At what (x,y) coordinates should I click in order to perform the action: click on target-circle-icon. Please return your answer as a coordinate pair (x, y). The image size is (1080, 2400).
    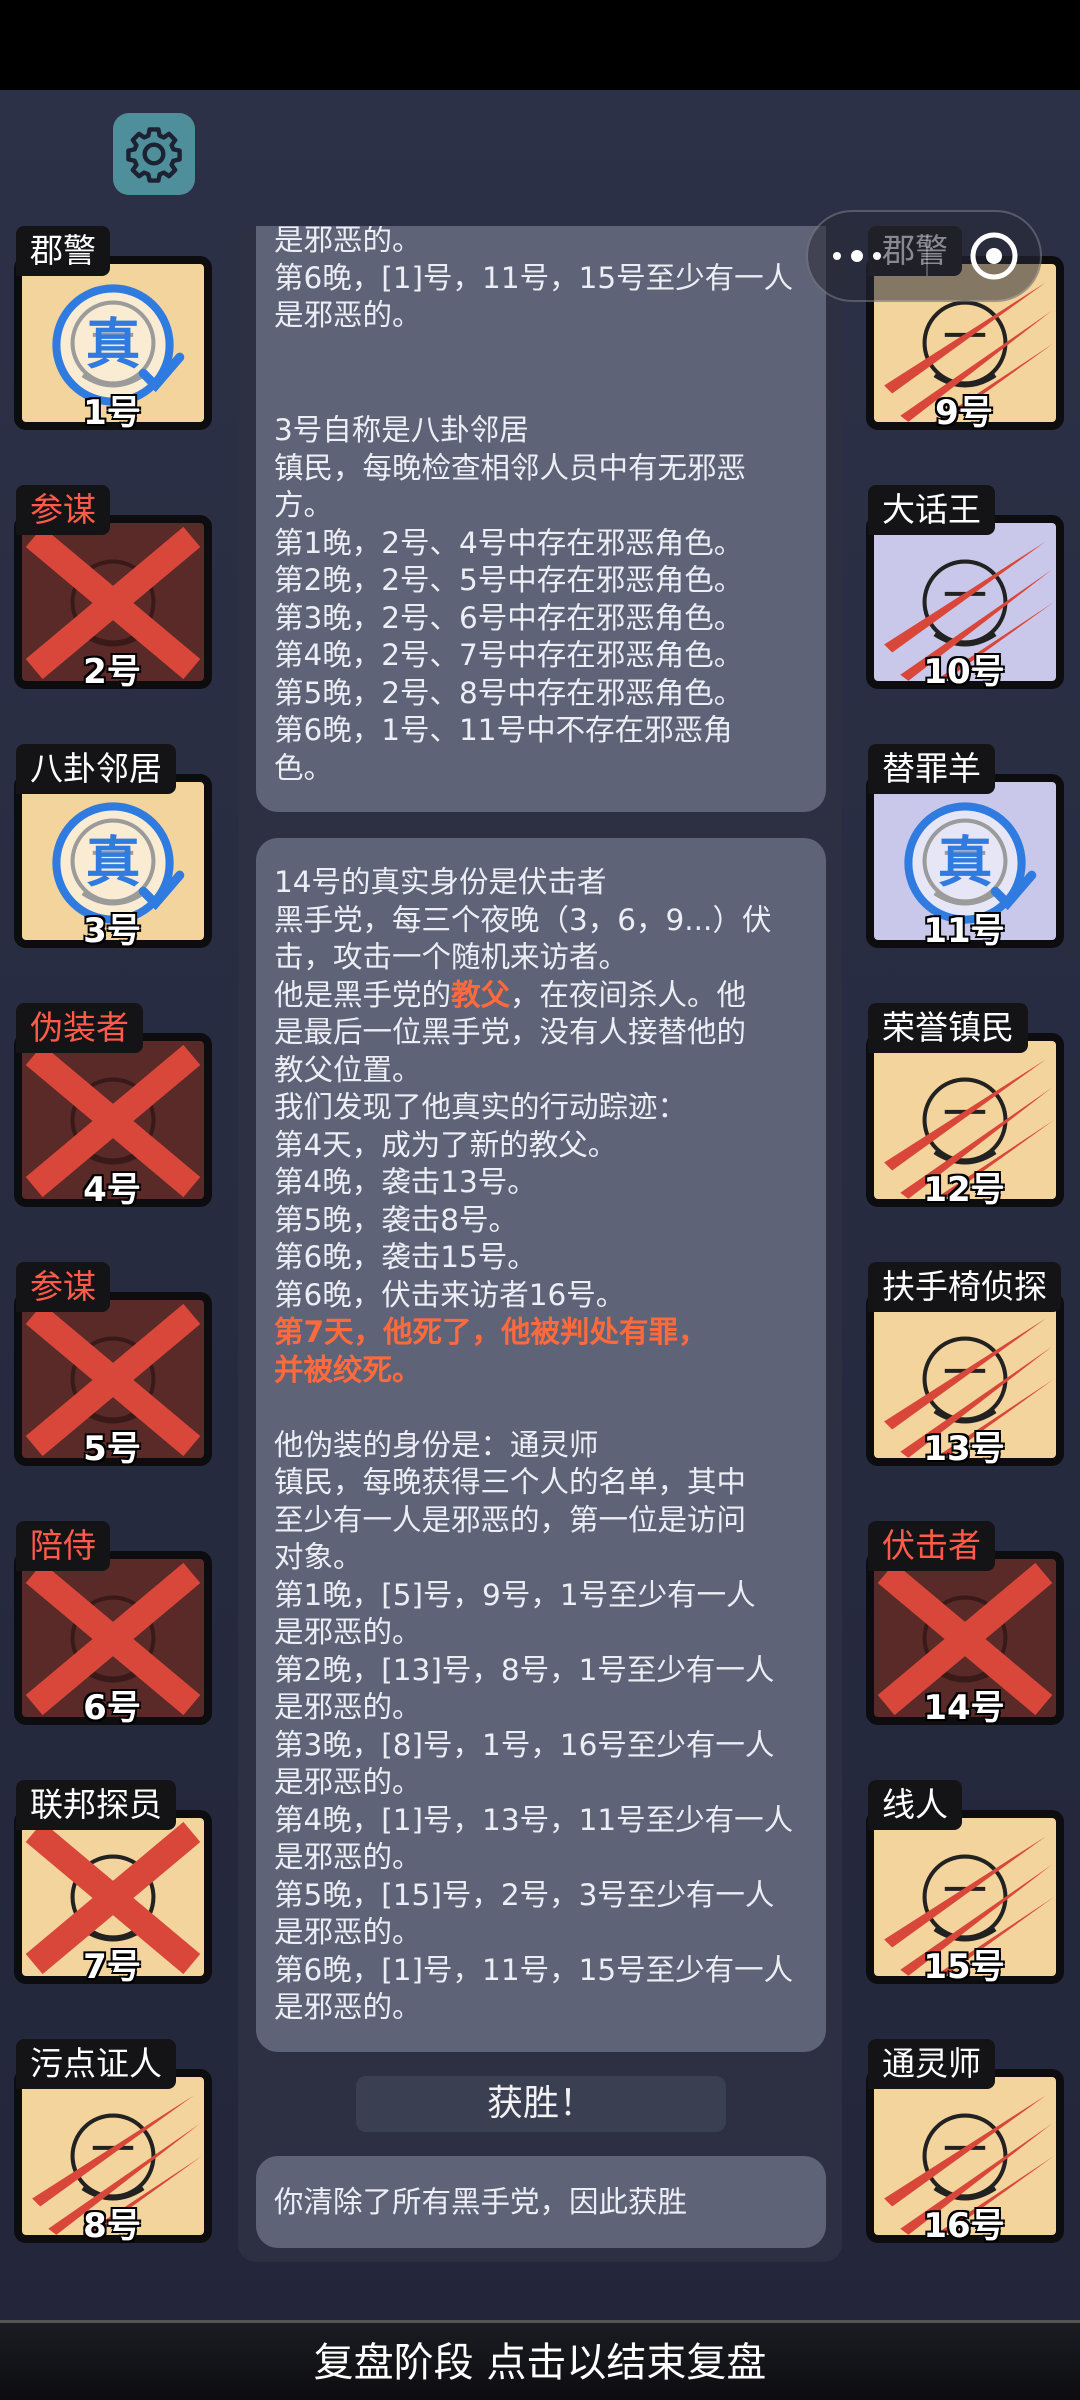
    Looking at the image, I should click on (994, 256).